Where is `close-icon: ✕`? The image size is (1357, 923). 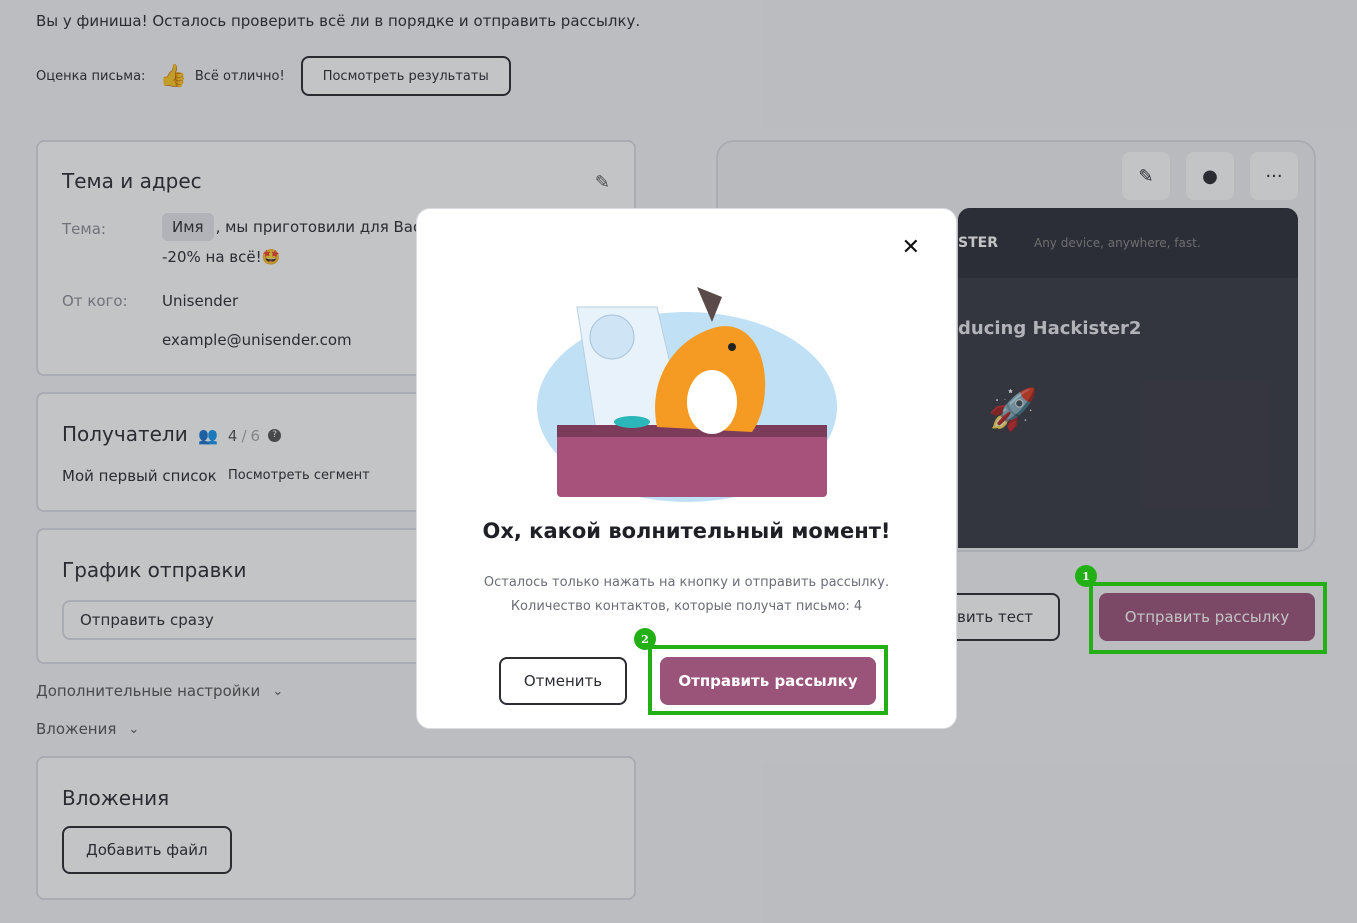 close-icon: ✕ is located at coordinates (911, 247).